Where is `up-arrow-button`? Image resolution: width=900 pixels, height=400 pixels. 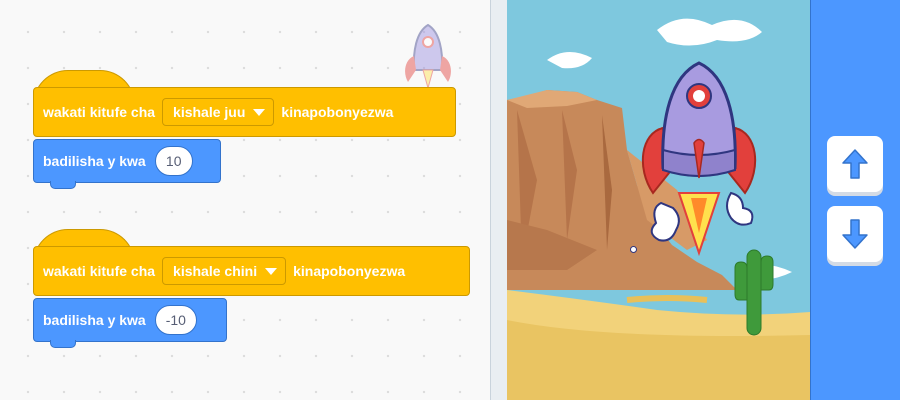 up-arrow-button is located at coordinates (855, 164).